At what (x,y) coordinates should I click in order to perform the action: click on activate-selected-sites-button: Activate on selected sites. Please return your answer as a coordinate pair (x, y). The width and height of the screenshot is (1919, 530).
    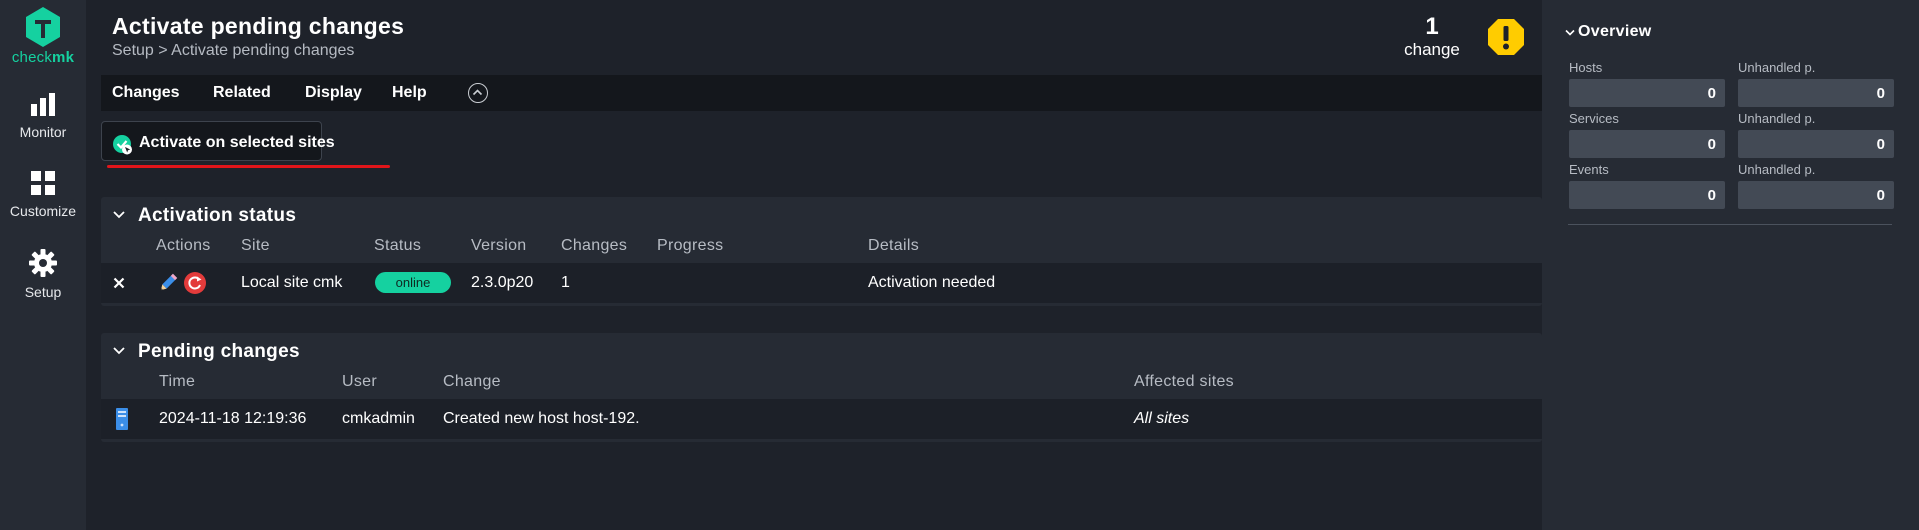
    Looking at the image, I should click on (218, 141).